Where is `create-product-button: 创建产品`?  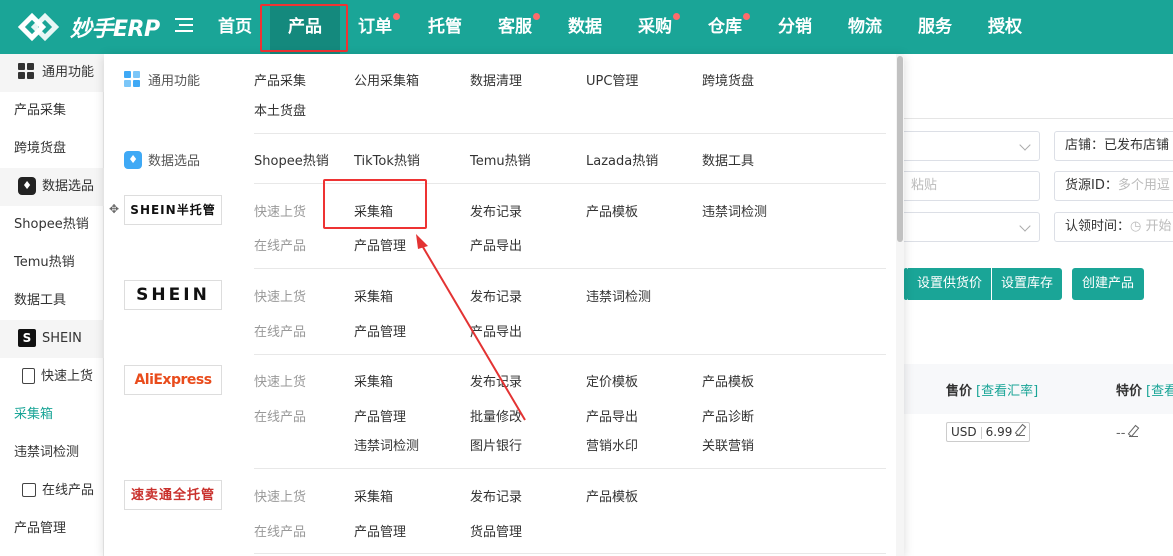 create-product-button: 创建产品 is located at coordinates (1108, 284).